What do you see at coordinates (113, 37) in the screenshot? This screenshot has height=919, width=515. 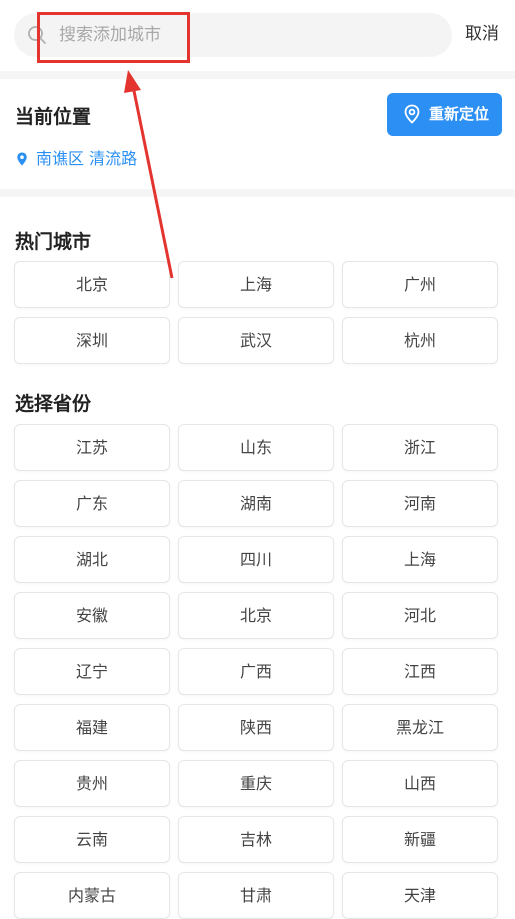 I see `annotation-highlight-box` at bounding box center [113, 37].